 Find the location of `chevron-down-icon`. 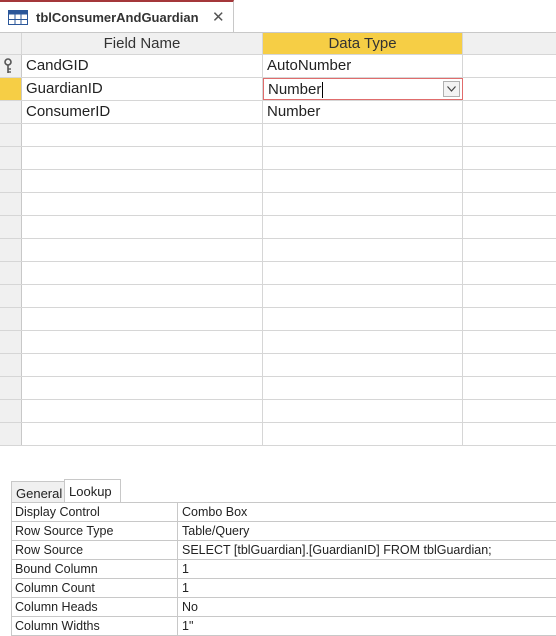

chevron-down-icon is located at coordinates (451, 89).